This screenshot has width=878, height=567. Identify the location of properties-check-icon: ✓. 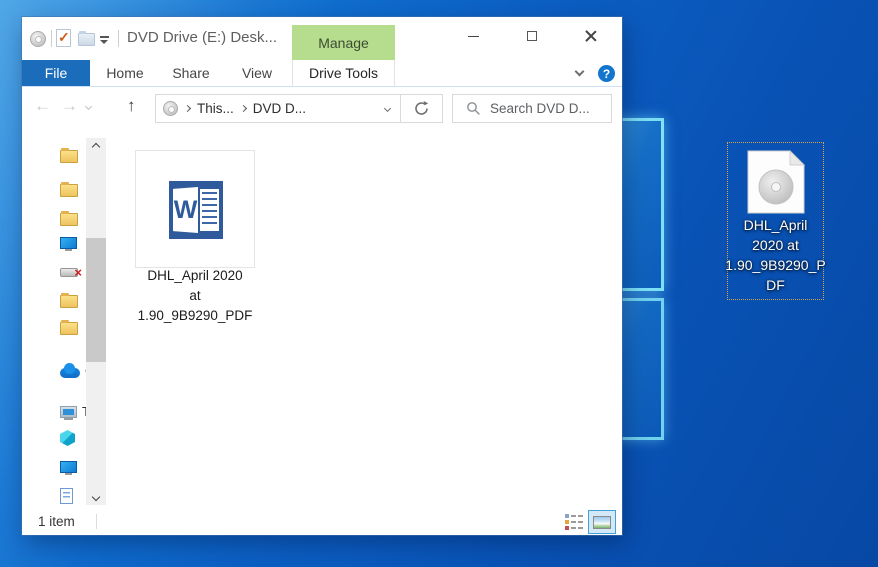
(63, 38).